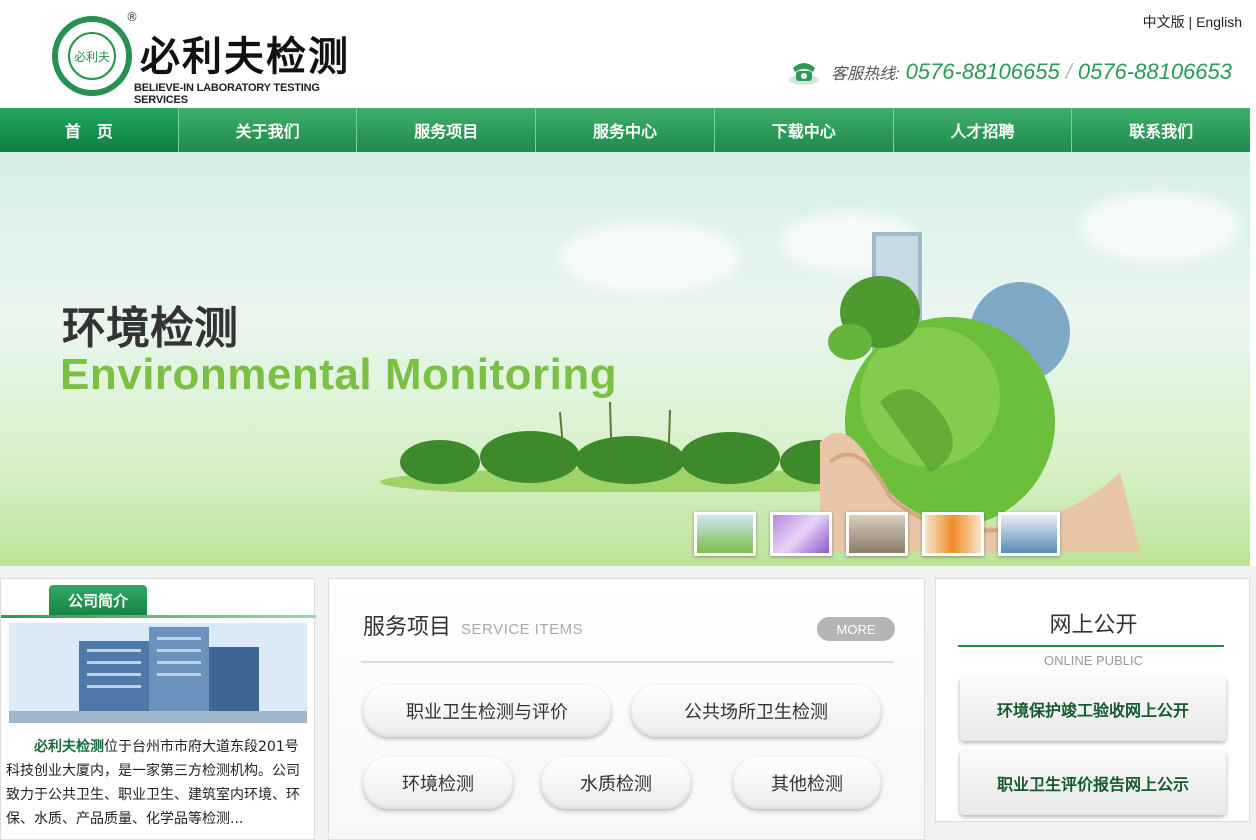 Image resolution: width=1256 pixels, height=840 pixels. Describe the element at coordinates (1093, 783) in the screenshot. I see `occupational-report-public-button: 职业卫生评价报告网上公示` at that location.